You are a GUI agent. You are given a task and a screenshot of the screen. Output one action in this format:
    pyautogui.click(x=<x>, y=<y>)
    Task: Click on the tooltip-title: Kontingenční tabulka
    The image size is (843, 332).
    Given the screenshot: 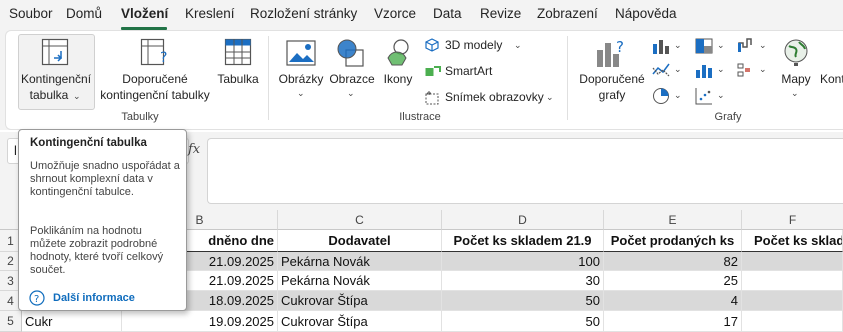 What is the action you would take?
    pyautogui.click(x=88, y=143)
    